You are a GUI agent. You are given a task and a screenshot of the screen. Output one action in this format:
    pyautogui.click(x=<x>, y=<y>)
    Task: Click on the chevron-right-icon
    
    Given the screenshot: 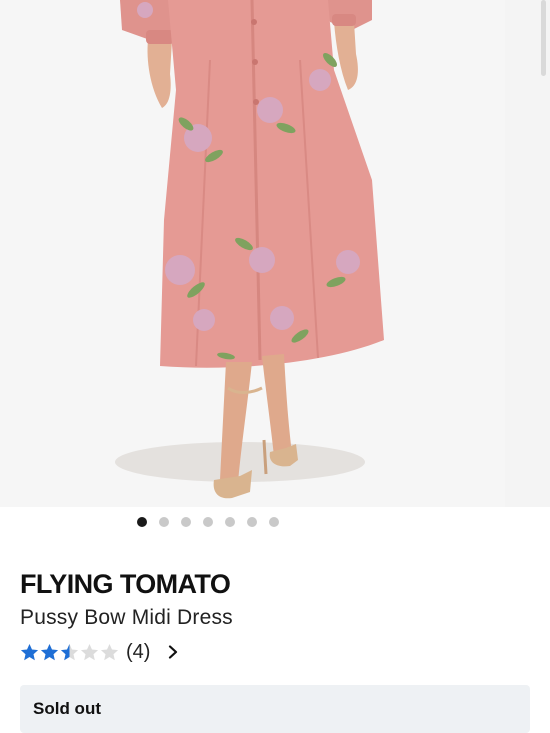 What is the action you would take?
    pyautogui.click(x=173, y=652)
    